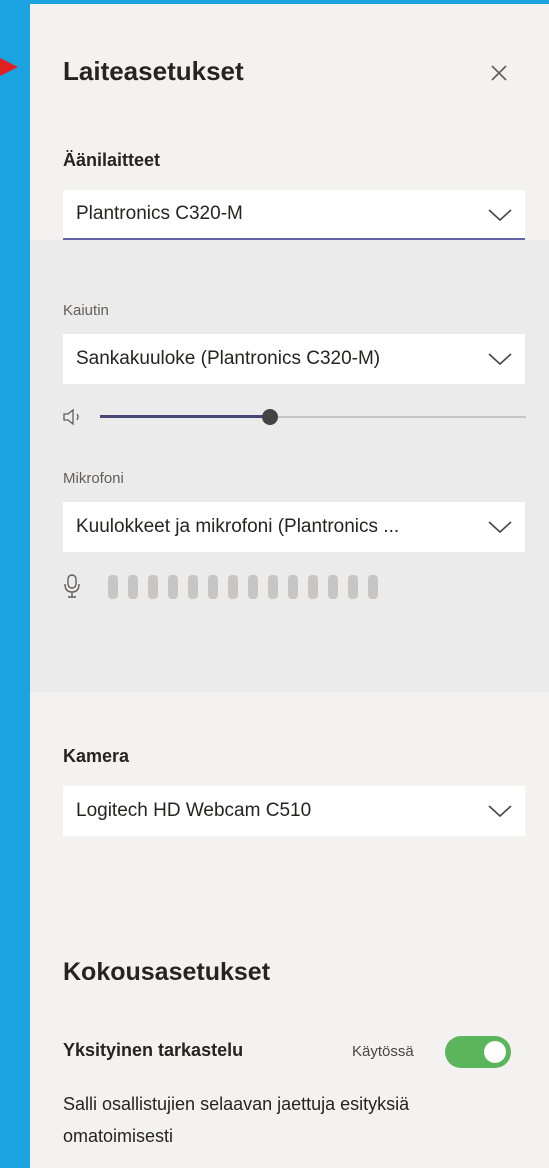 Image resolution: width=549 pixels, height=1168 pixels. Describe the element at coordinates (294, 215) in the screenshot. I see `audio-device-dropdown: Plantronics C320-M` at that location.